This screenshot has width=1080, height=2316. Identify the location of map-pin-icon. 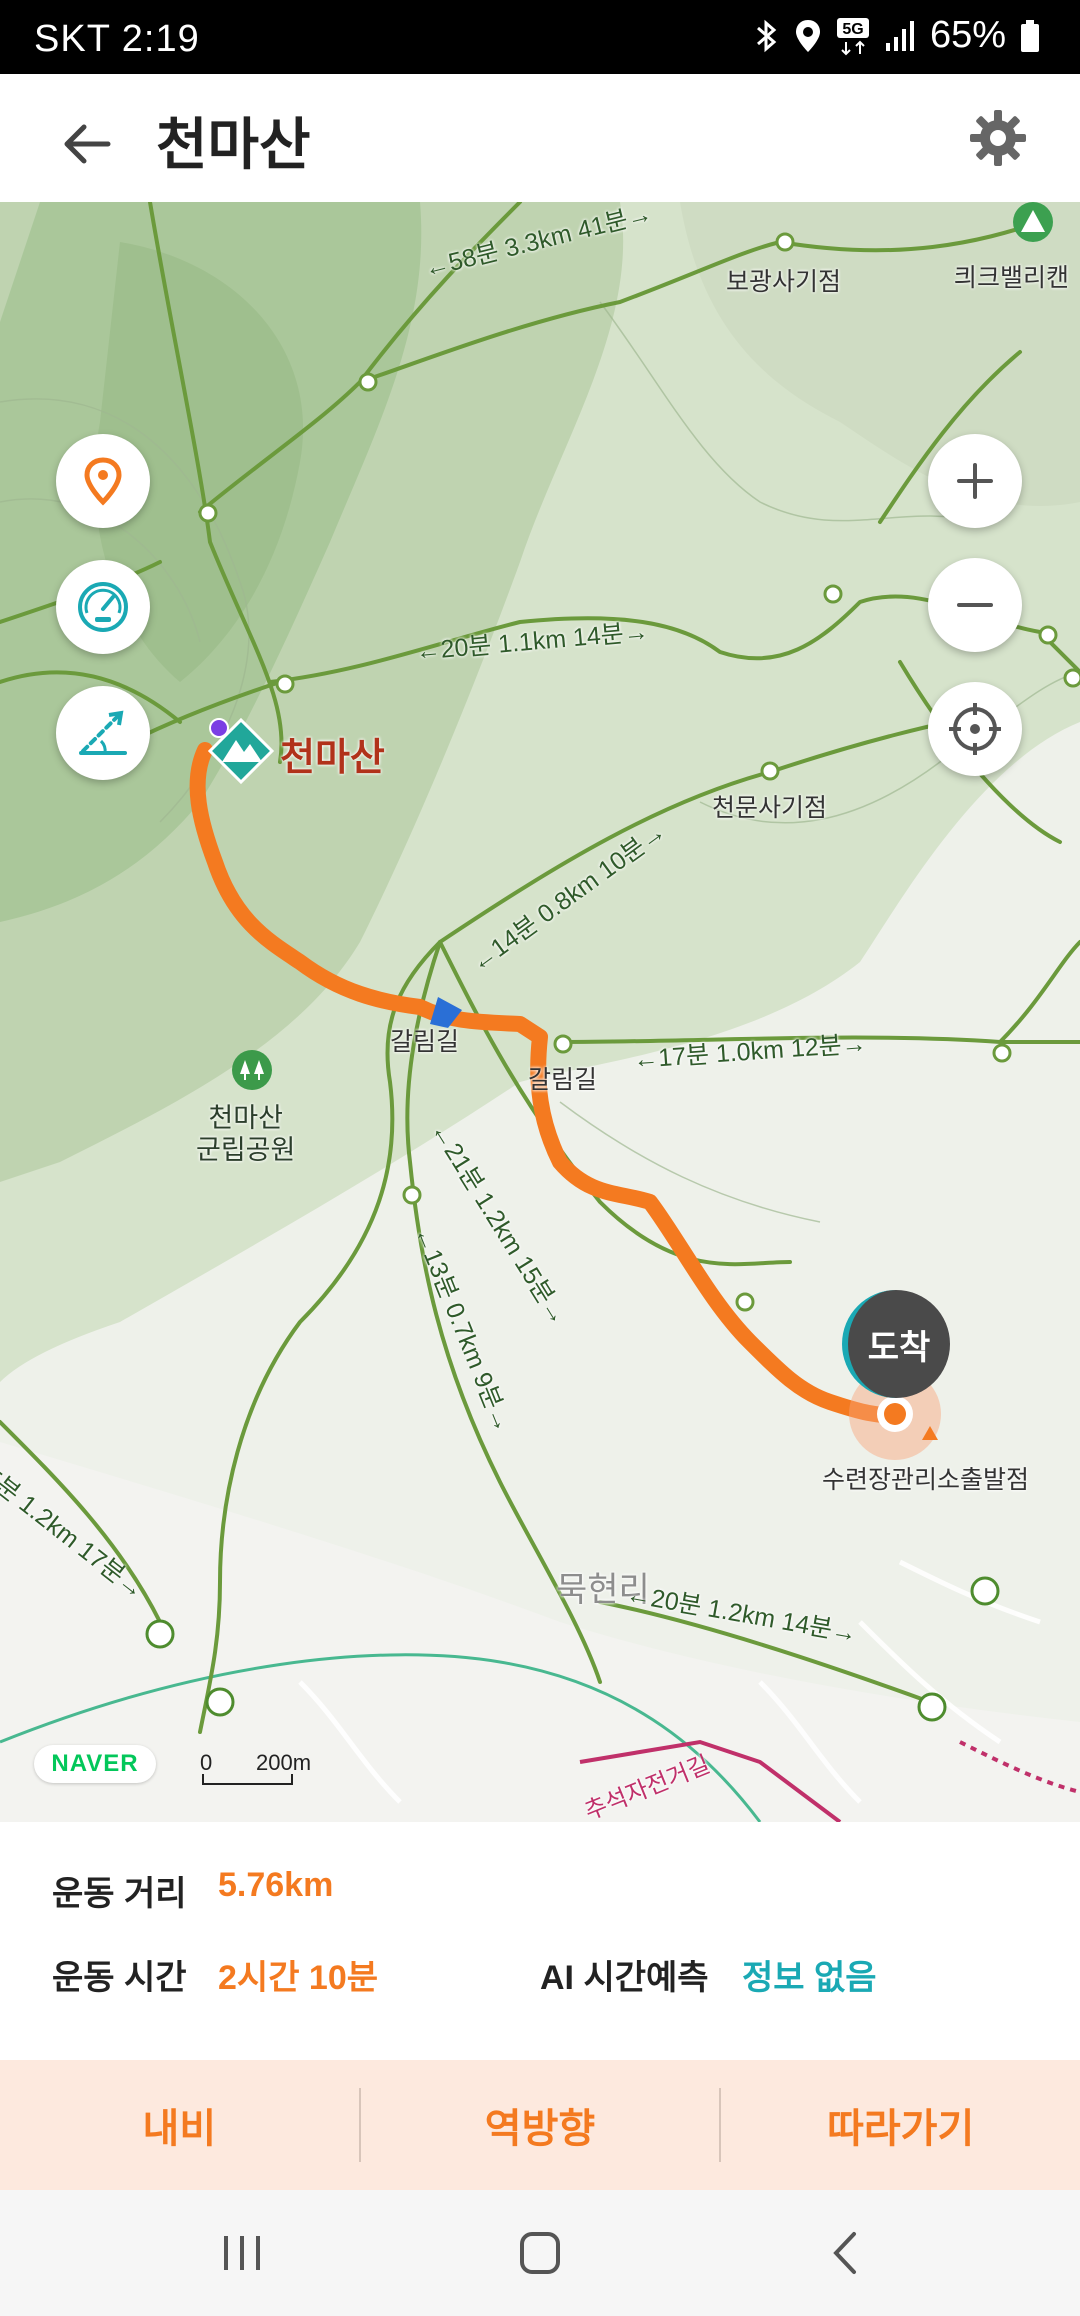
(103, 481).